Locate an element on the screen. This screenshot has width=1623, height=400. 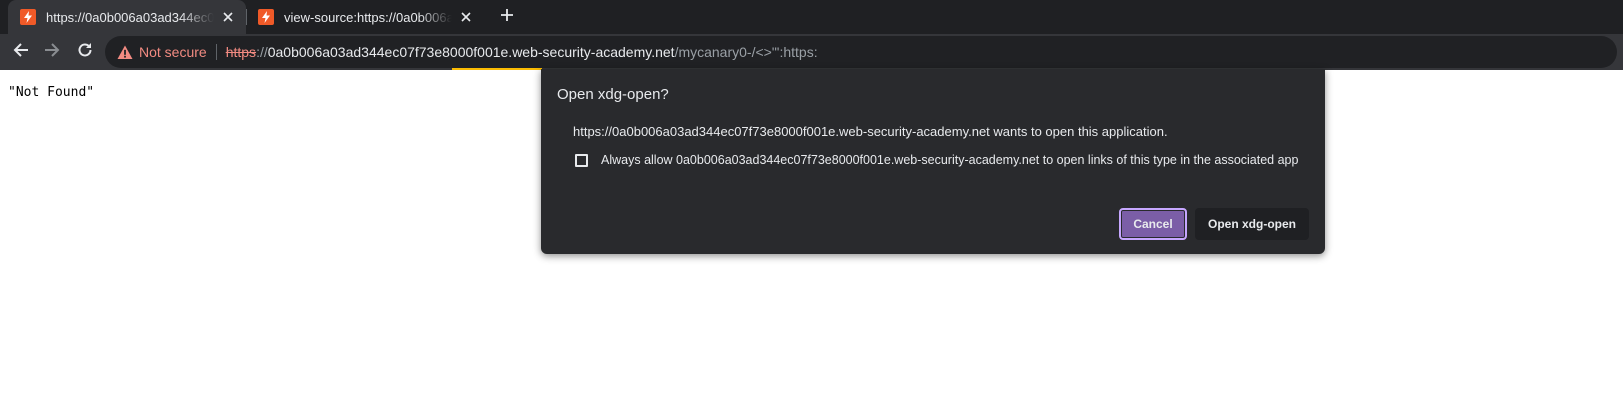
not-secure-label: Not secure is located at coordinates (173, 52).